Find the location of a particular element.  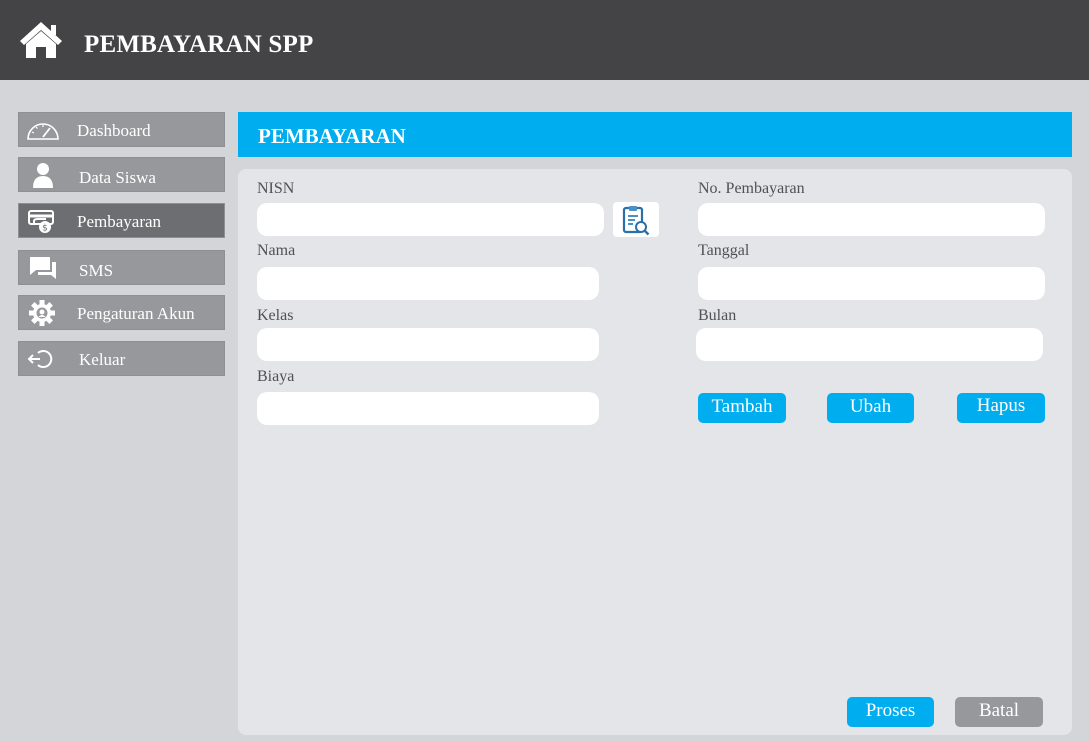

sidebar-item-pembayaran: $ Pembayaran is located at coordinates (121, 220).